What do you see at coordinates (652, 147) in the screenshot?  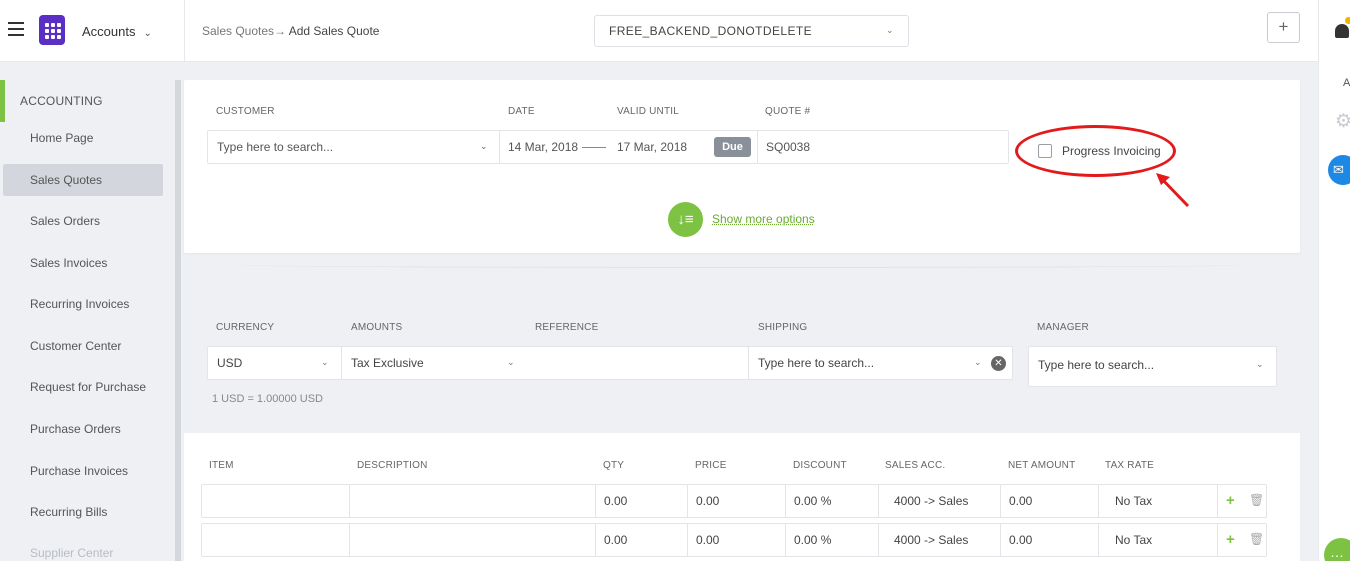 I see `valid-until-field: 17 Mar, 2018` at bounding box center [652, 147].